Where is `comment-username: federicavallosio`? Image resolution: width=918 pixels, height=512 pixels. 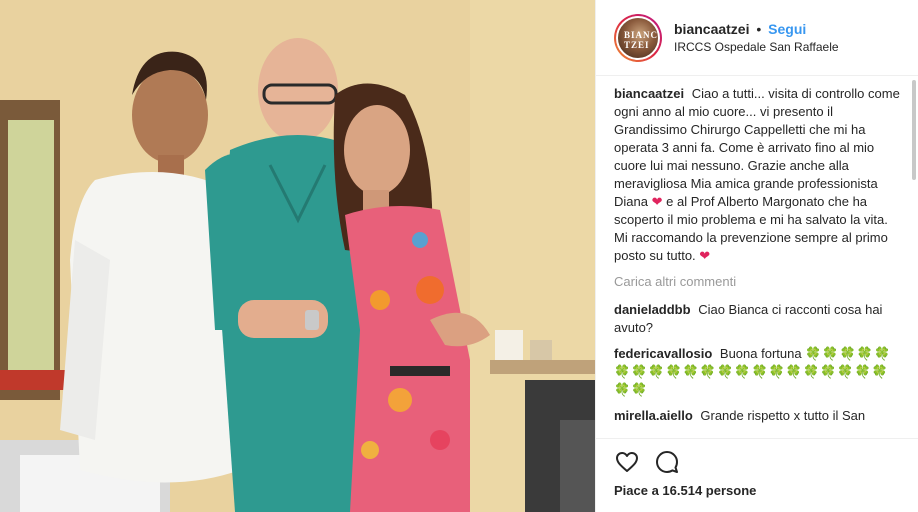 comment-username: federicavallosio is located at coordinates (663, 353).